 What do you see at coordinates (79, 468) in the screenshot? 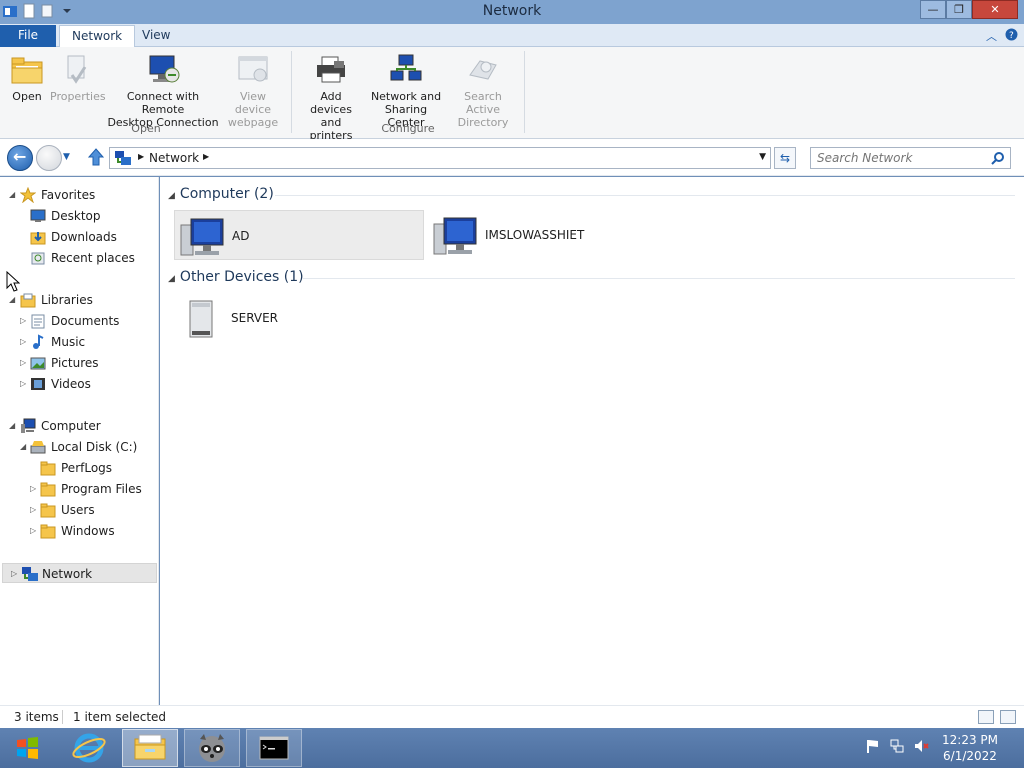
I see `nav-perflogs: PerfLogs` at bounding box center [79, 468].